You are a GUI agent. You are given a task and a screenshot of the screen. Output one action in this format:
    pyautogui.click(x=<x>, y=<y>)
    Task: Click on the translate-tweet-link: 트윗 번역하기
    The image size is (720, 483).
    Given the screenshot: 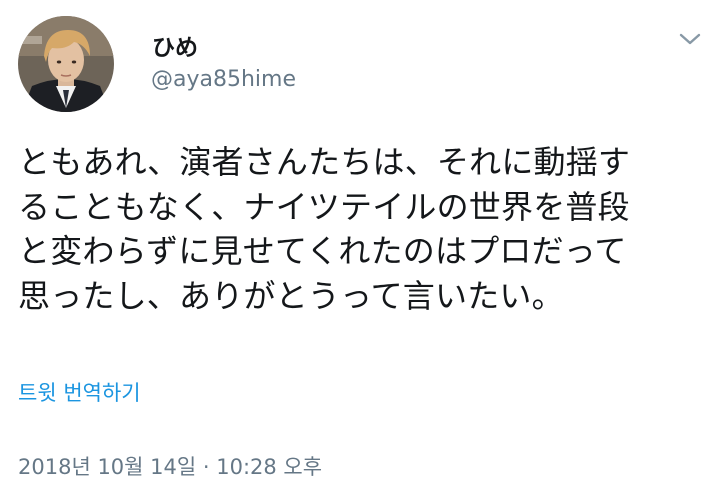 What is the action you would take?
    pyautogui.click(x=79, y=393)
    